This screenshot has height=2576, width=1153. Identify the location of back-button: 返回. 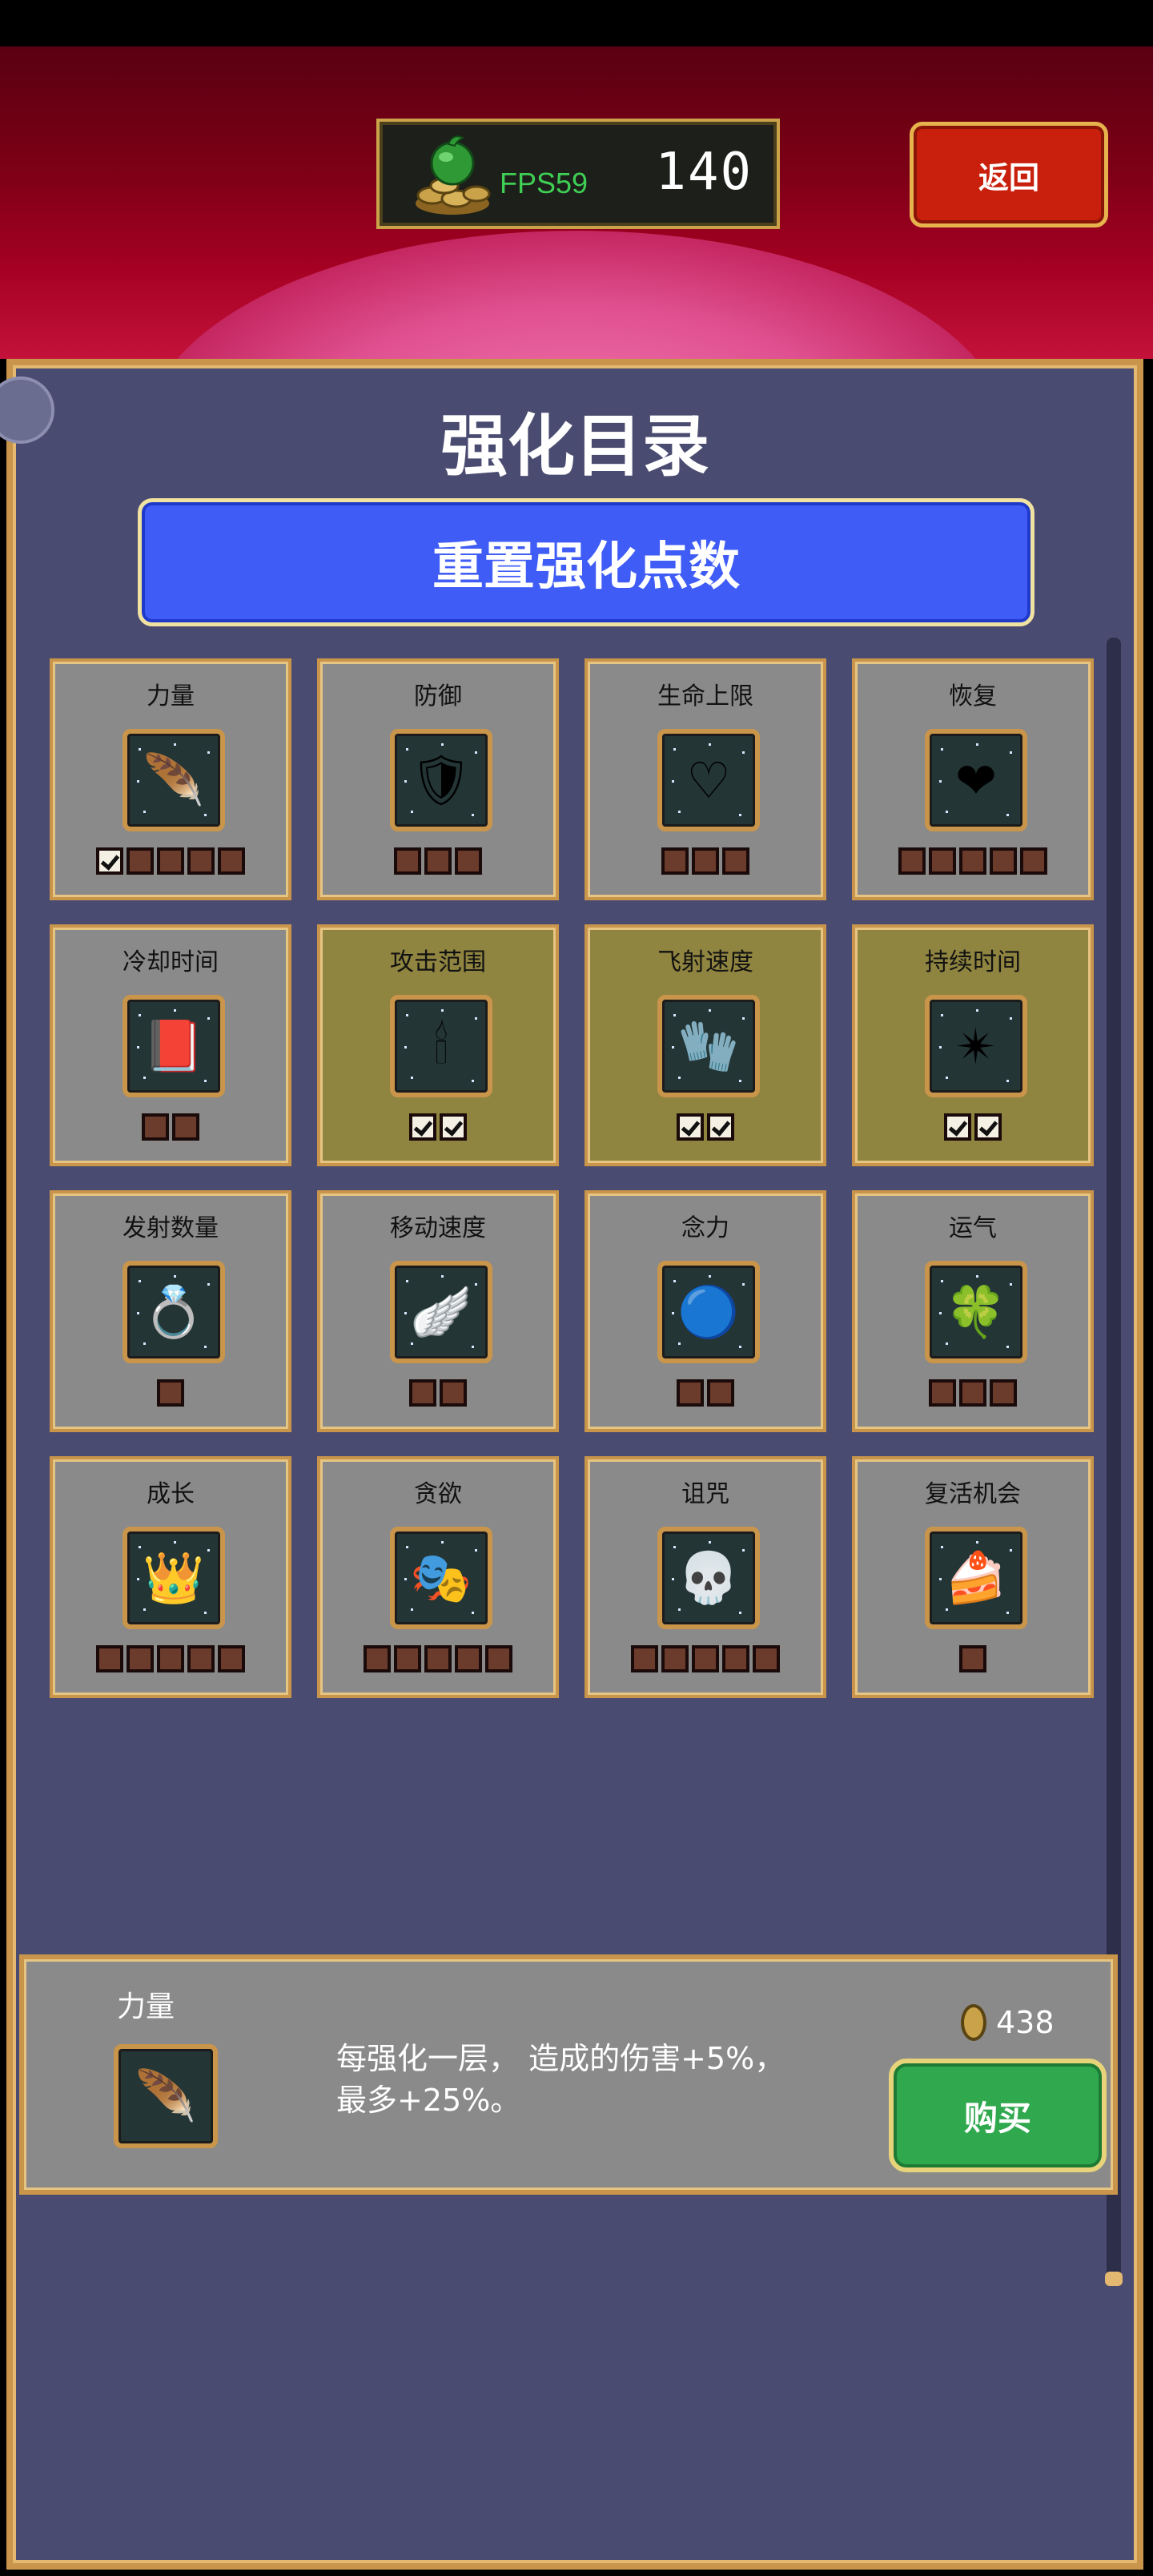
(1009, 174).